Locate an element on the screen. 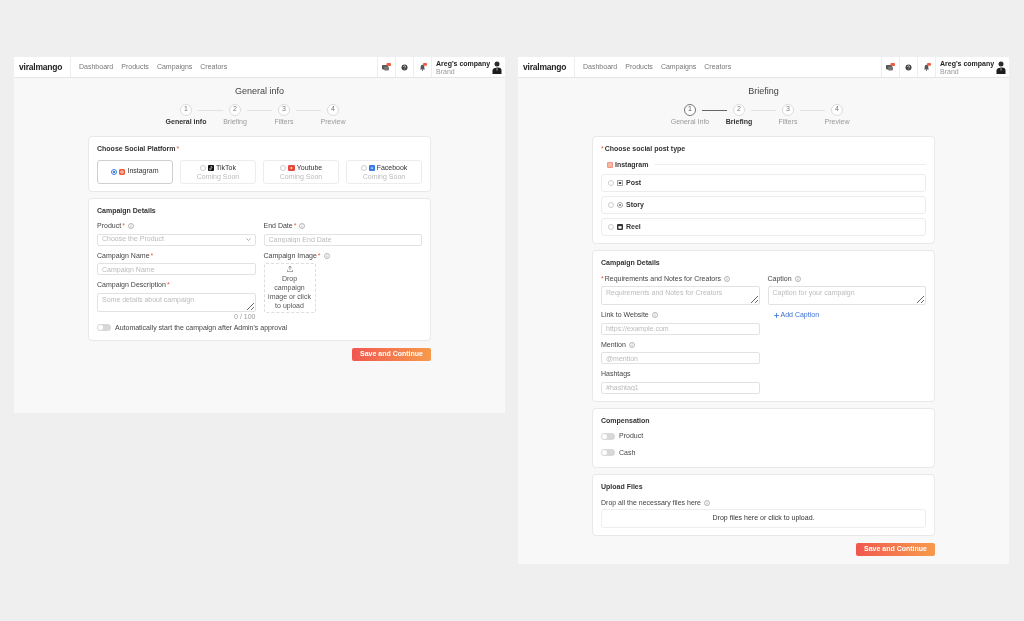 The image size is (1024, 621). image-frame-icon is located at coordinates (620, 183).